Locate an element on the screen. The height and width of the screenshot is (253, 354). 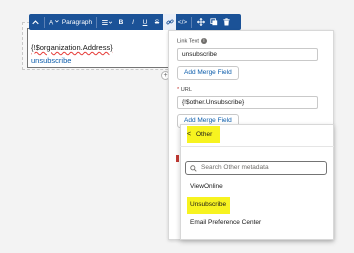
strikethrough-icon: S is located at coordinates (157, 22).